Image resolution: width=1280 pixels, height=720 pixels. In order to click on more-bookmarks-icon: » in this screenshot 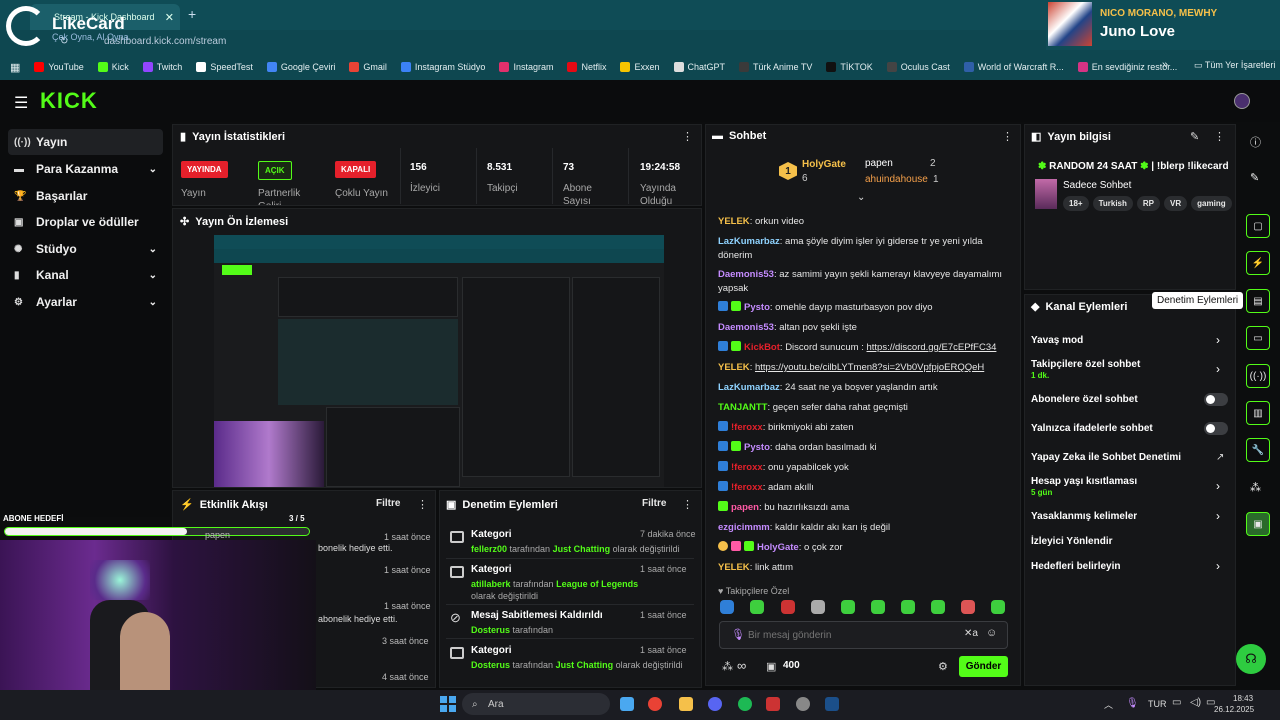, I will do `click(1165, 65)`.